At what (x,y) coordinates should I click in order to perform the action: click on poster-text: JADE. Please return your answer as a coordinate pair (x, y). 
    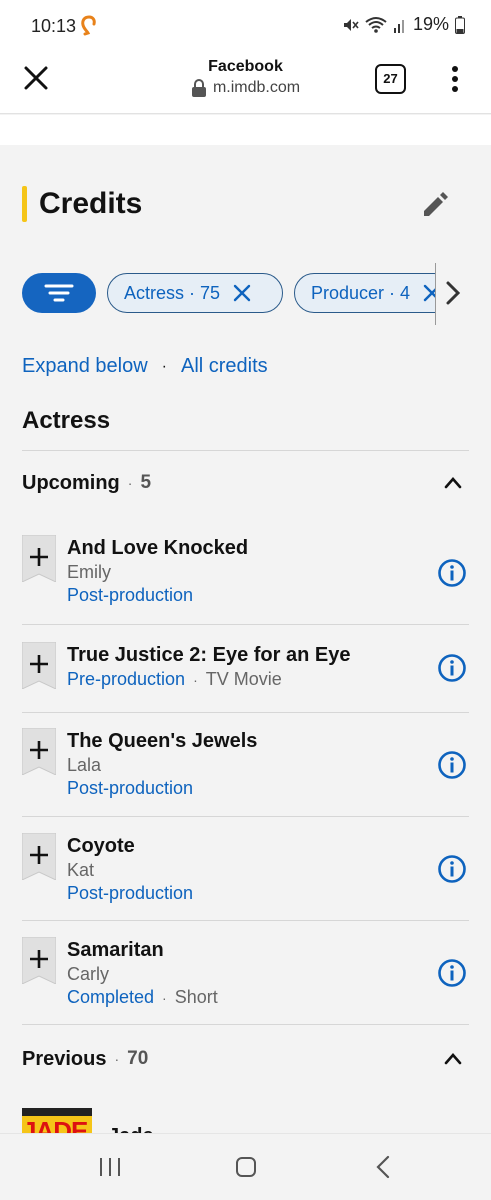
    Looking at the image, I should click on (55, 1124).